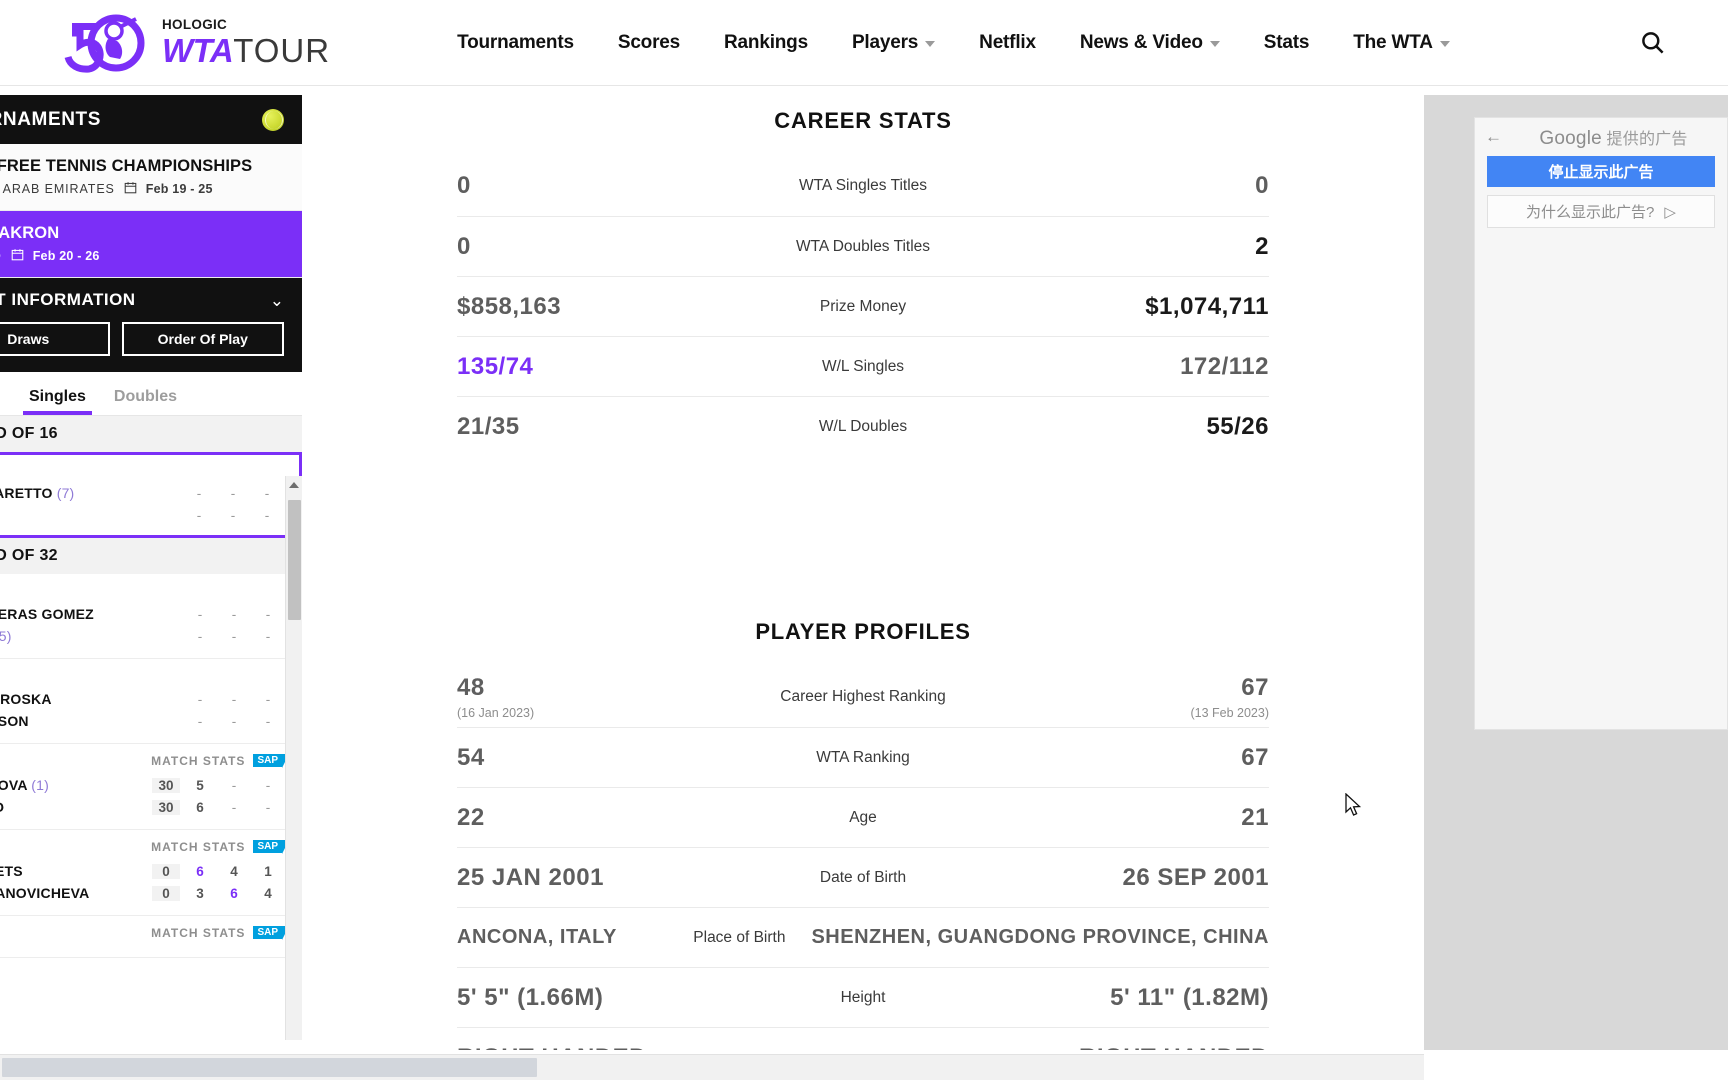 The width and height of the screenshot is (1728, 1080). Describe the element at coordinates (863, 306) in the screenshot. I see `stat-row: $858,163 Prize Money $1,074,711` at that location.